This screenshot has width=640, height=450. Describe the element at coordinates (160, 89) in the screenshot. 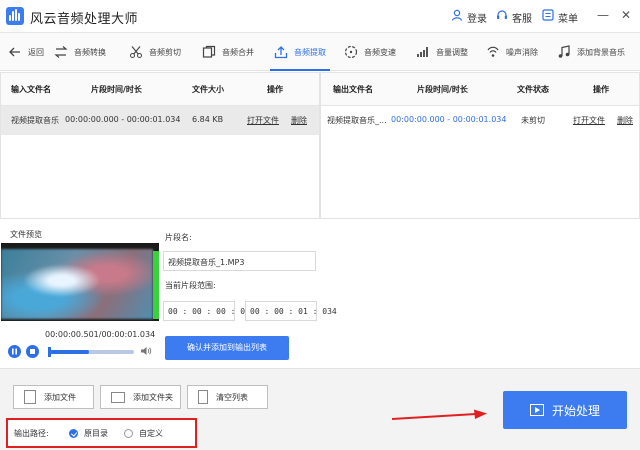

I see `table-header: 输入文件名 片段时间/时长 文件大小 操作` at that location.